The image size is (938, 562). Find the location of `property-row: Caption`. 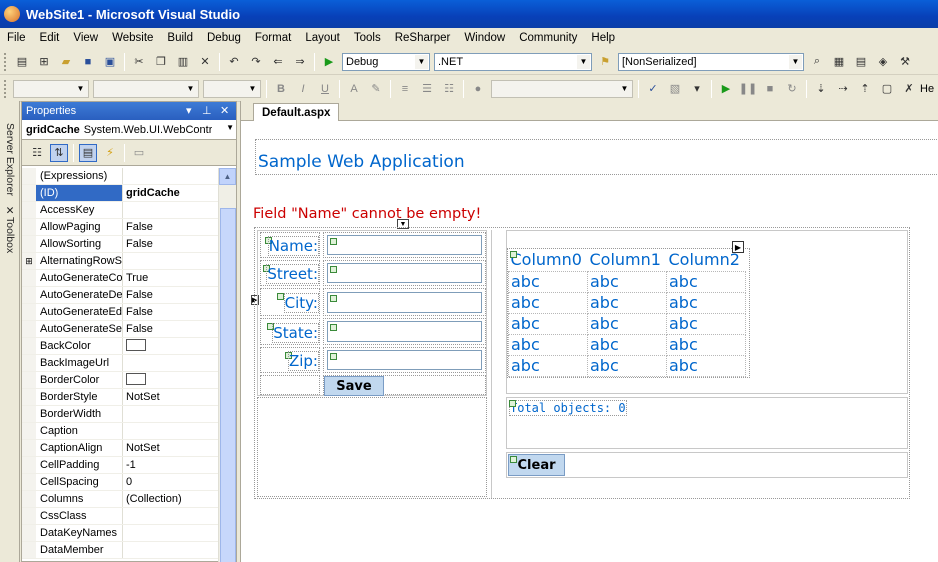

property-row: Caption is located at coordinates (120, 431).